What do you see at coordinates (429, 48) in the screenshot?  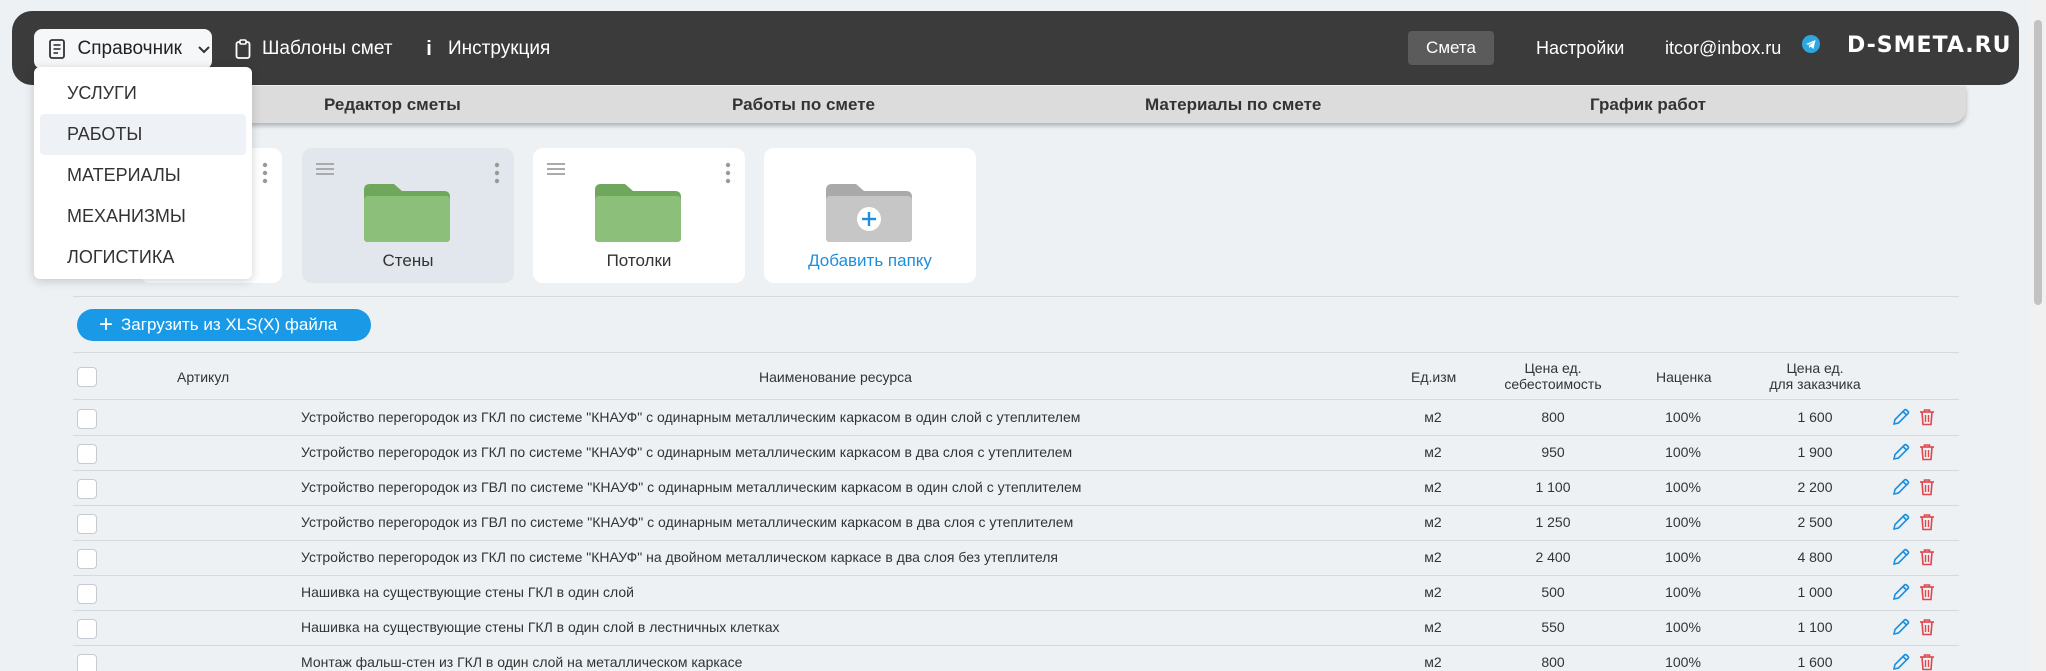 I see `info-icon: i` at bounding box center [429, 48].